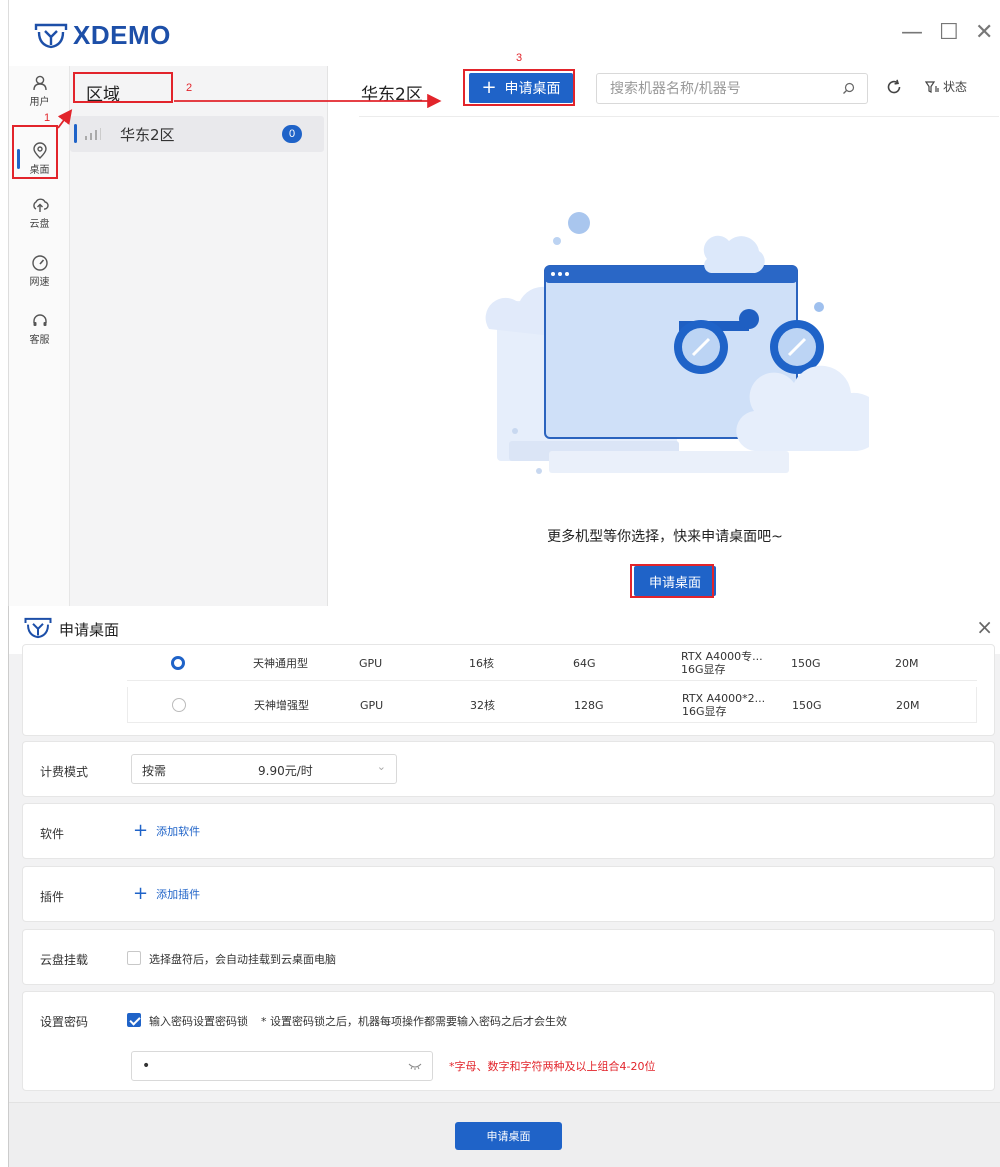  What do you see at coordinates (39, 213) in the screenshot?
I see `nav-item-cloud-disk: 云盘` at bounding box center [39, 213].